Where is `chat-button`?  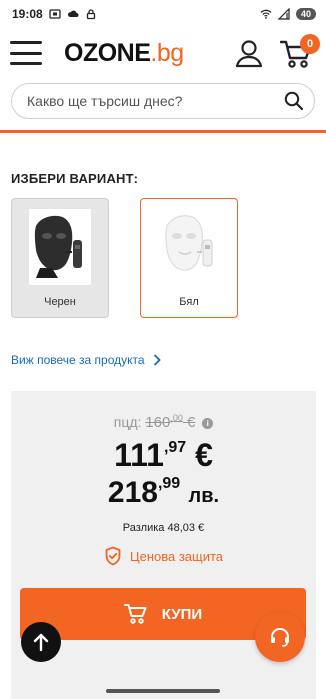 chat-button is located at coordinates (280, 637).